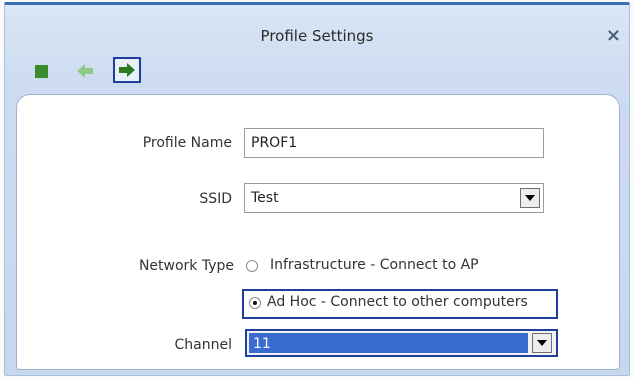  What do you see at coordinates (374, 265) in the screenshot?
I see `infrastructure-radio-label: Infrastructure - Connect to AP` at bounding box center [374, 265].